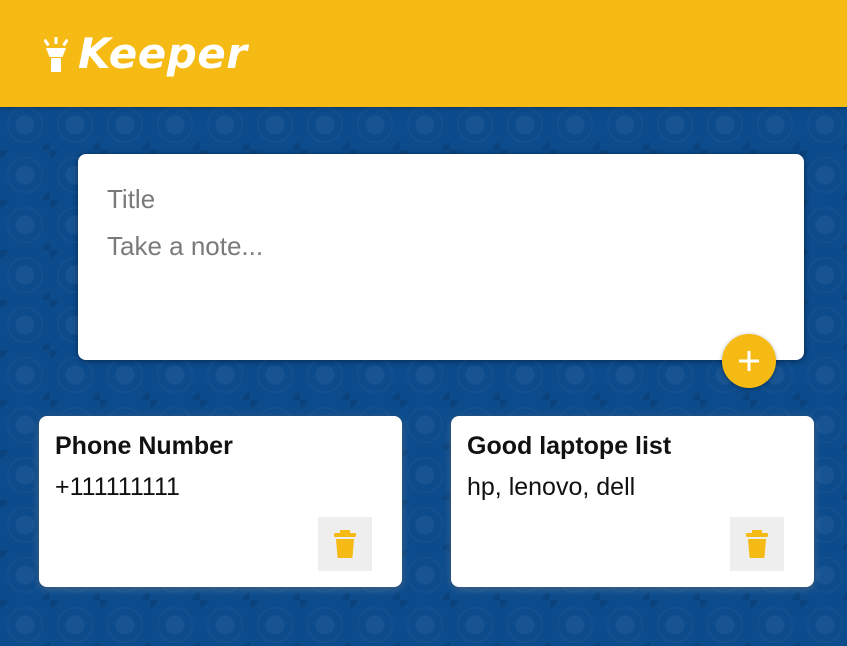 This screenshot has width=847, height=646. What do you see at coordinates (632, 501) in the screenshot?
I see `note-card: Good laptope list hp, lenovo, dell` at bounding box center [632, 501].